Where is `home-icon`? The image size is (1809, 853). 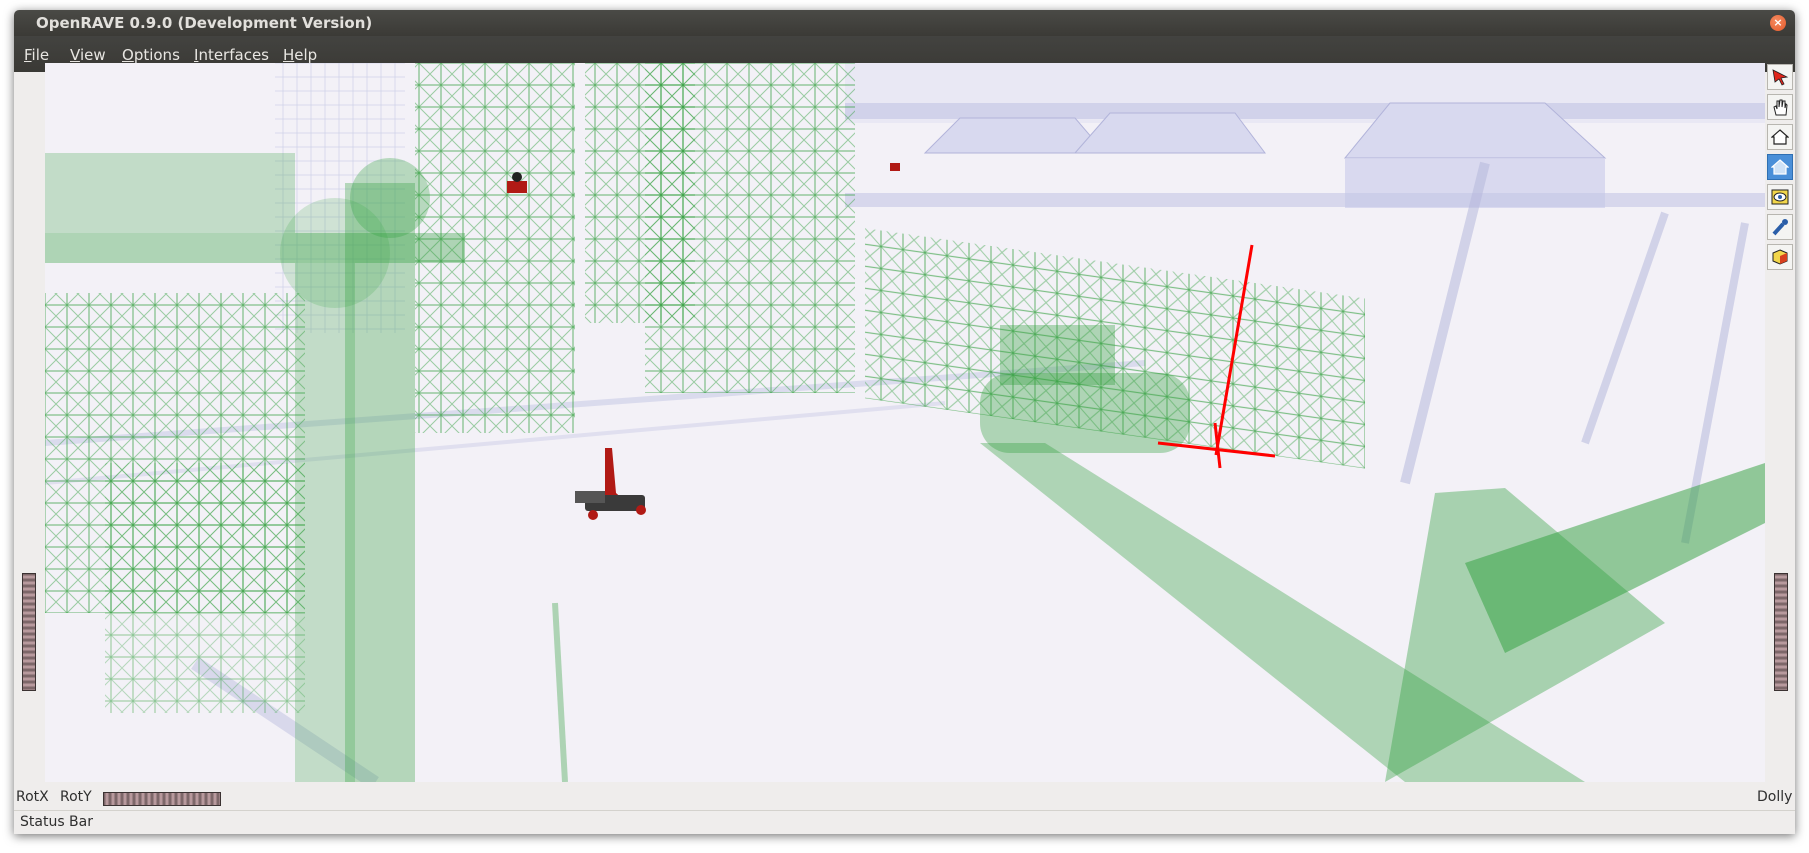
home-icon is located at coordinates (1780, 137).